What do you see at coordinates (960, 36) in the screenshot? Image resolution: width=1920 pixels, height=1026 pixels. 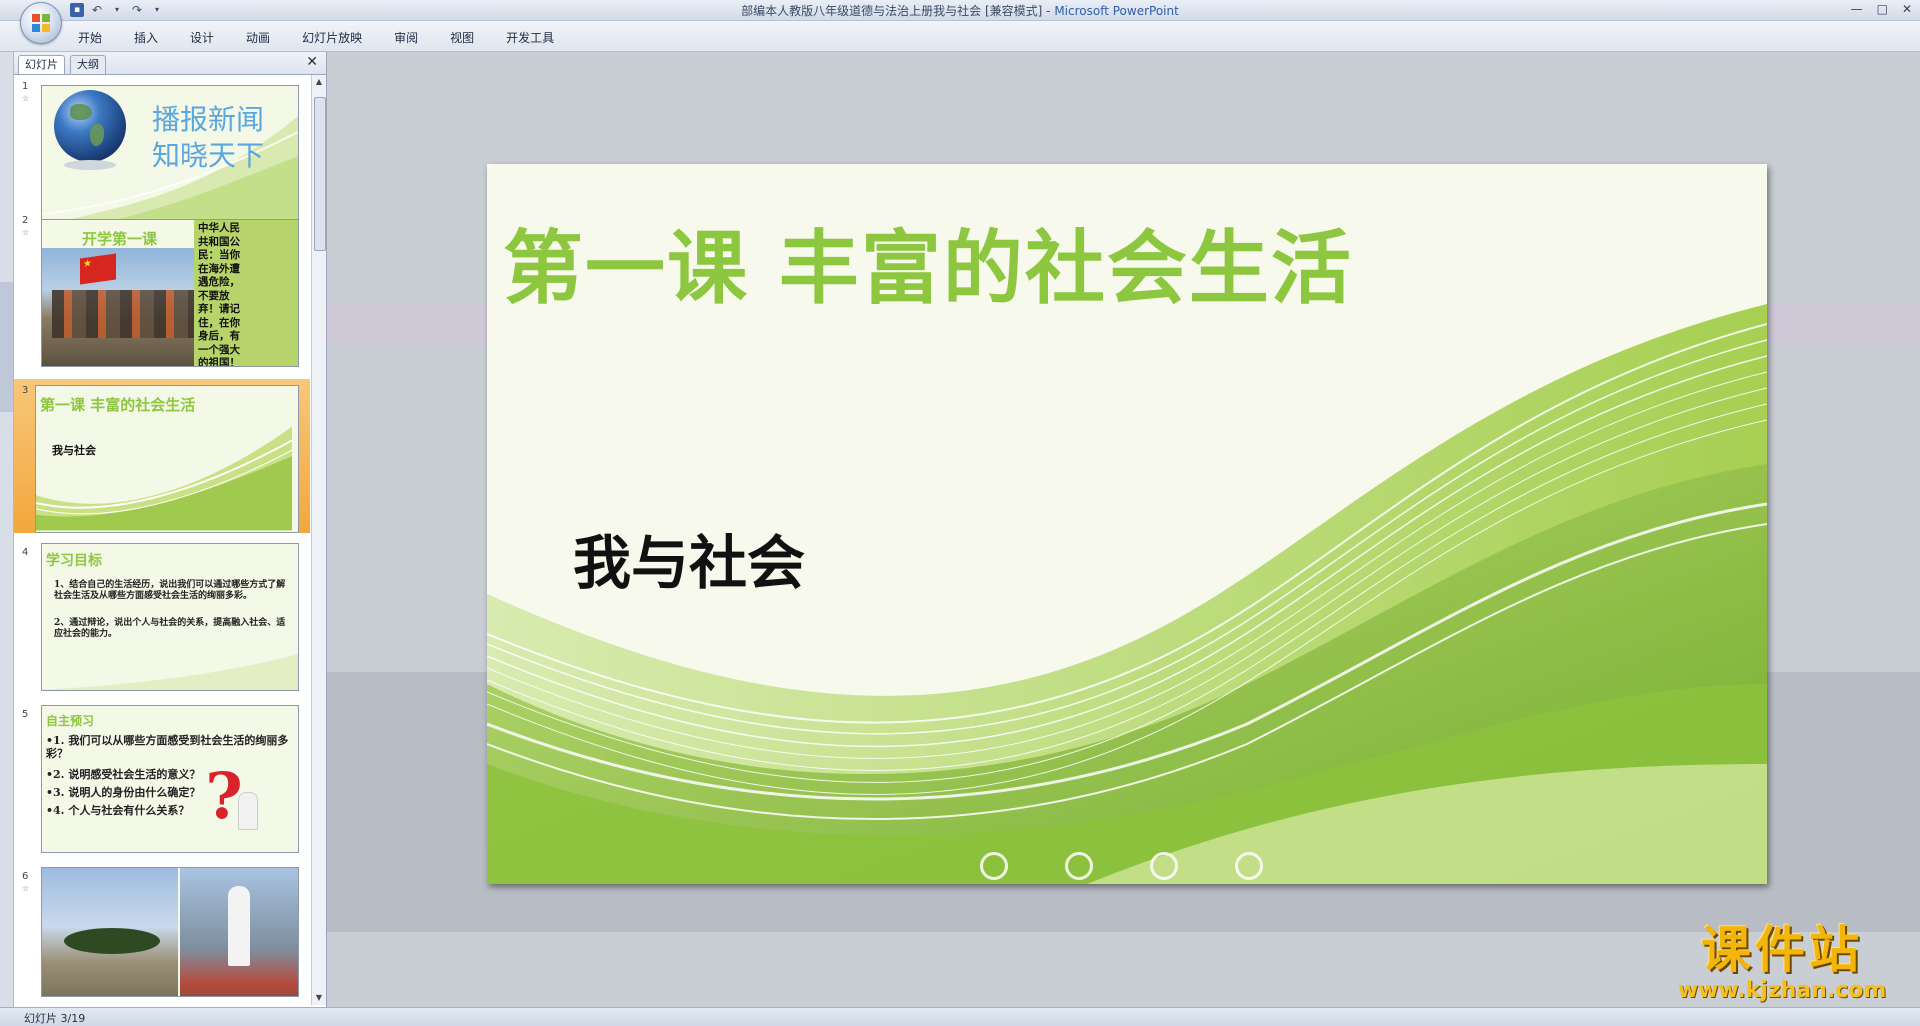 I see `ribbon: 开始 插入 设计 动画 幻灯片放映 审阅 视图 开发工具` at bounding box center [960, 36].